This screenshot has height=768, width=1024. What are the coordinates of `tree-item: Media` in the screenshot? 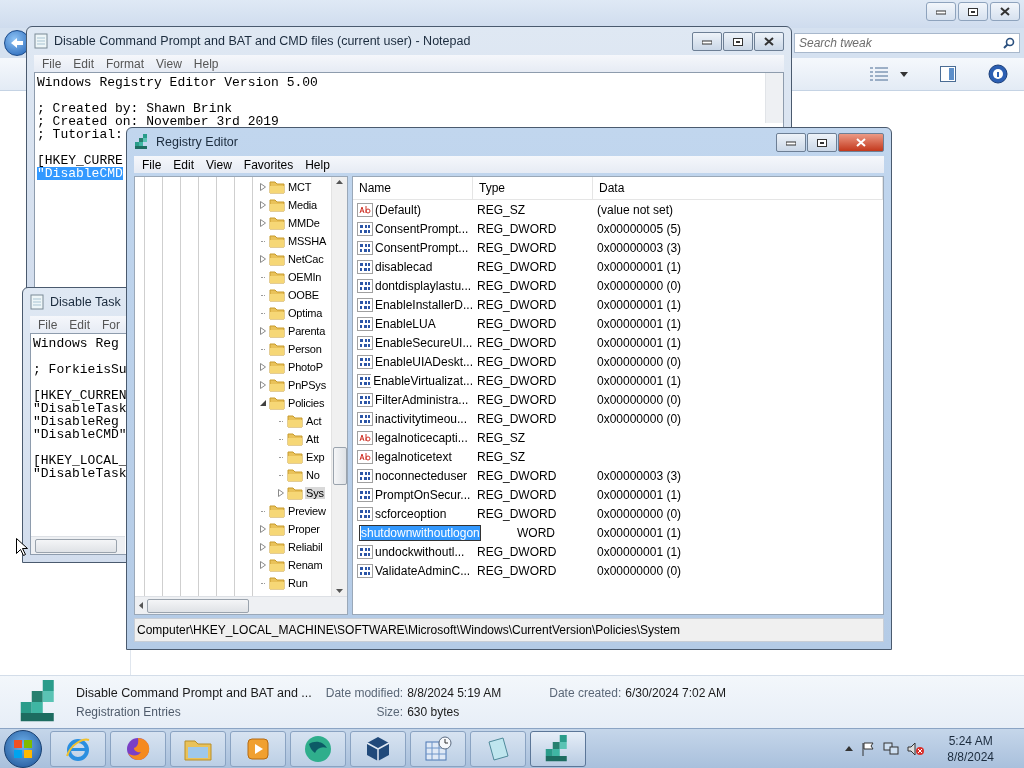 It's located at (302, 205).